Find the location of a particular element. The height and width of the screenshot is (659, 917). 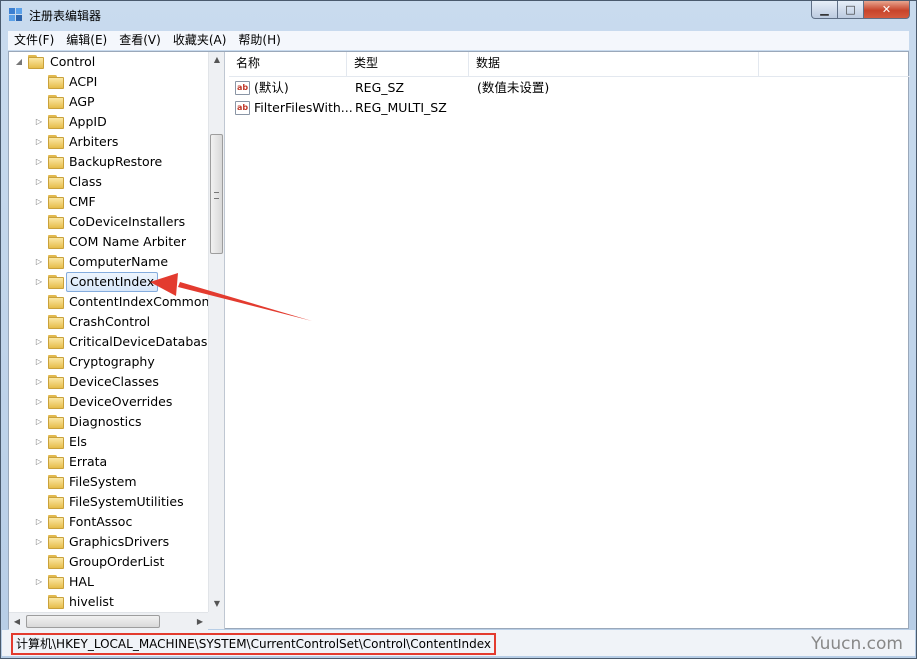

tree-item: CoDeviceInstallers is located at coordinates (109, 222).